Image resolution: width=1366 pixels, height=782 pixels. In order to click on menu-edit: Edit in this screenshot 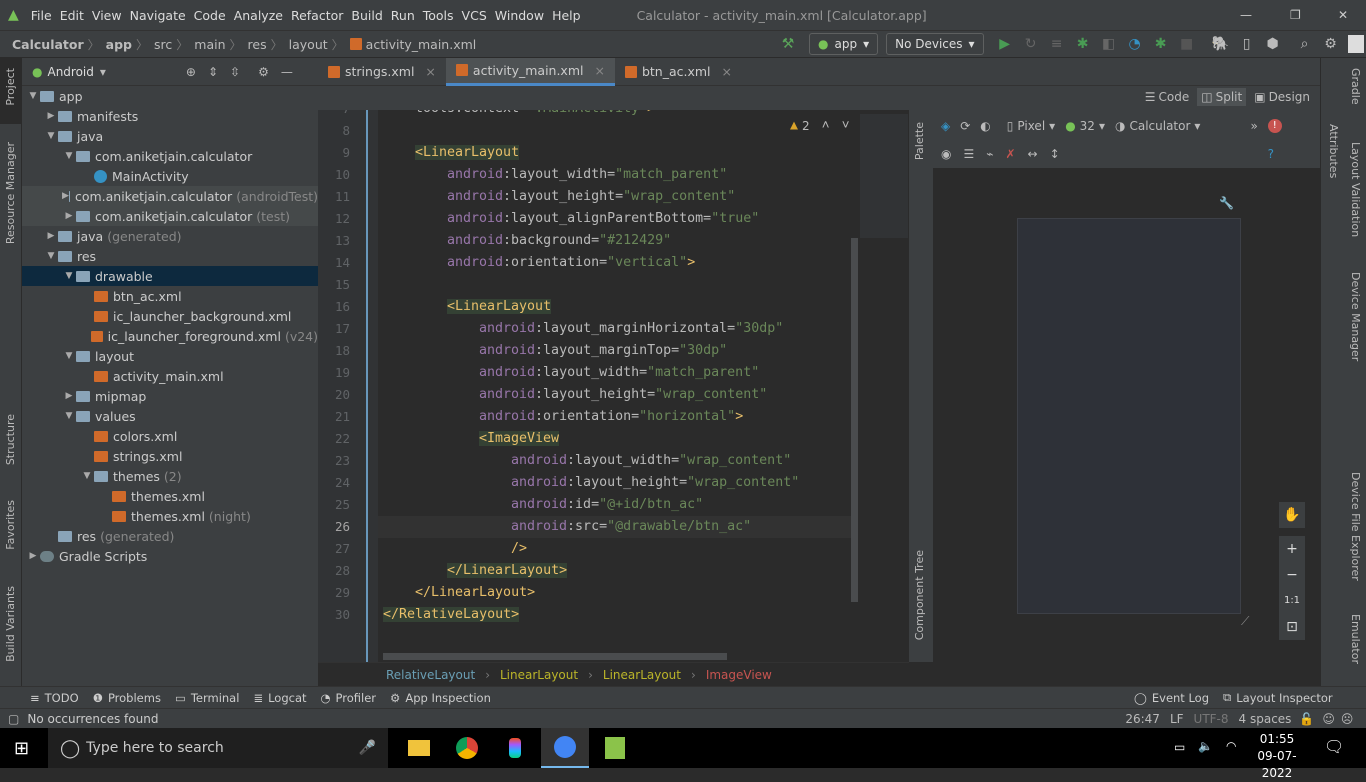, I will do `click(72, 15)`.